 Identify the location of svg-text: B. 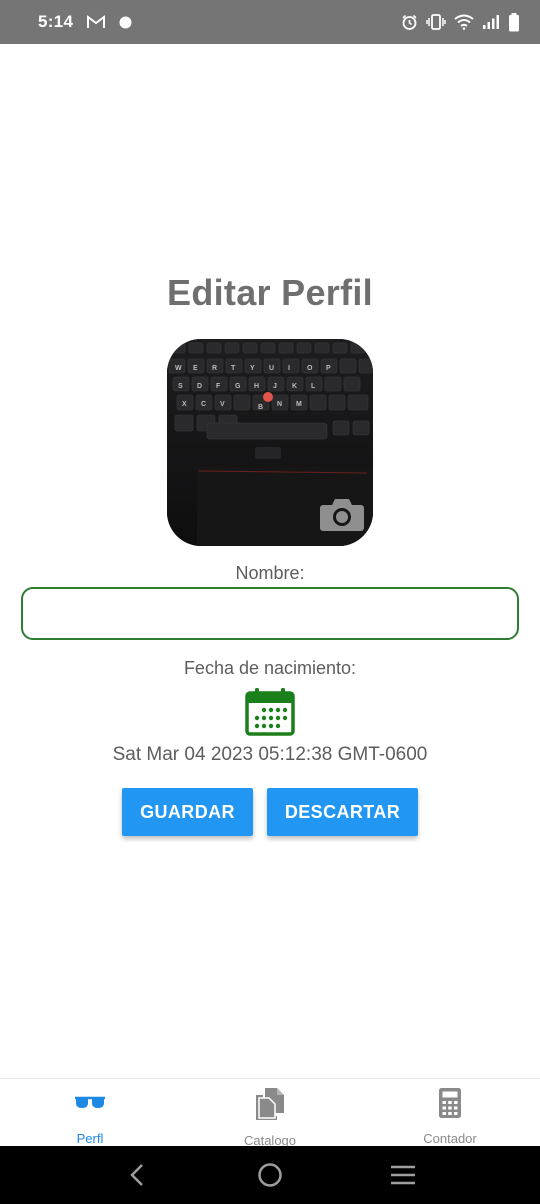
(260, 407).